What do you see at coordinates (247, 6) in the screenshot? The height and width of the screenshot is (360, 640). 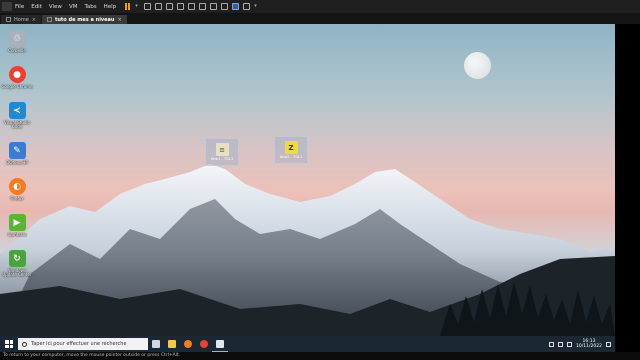 I see `stretch-icon` at bounding box center [247, 6].